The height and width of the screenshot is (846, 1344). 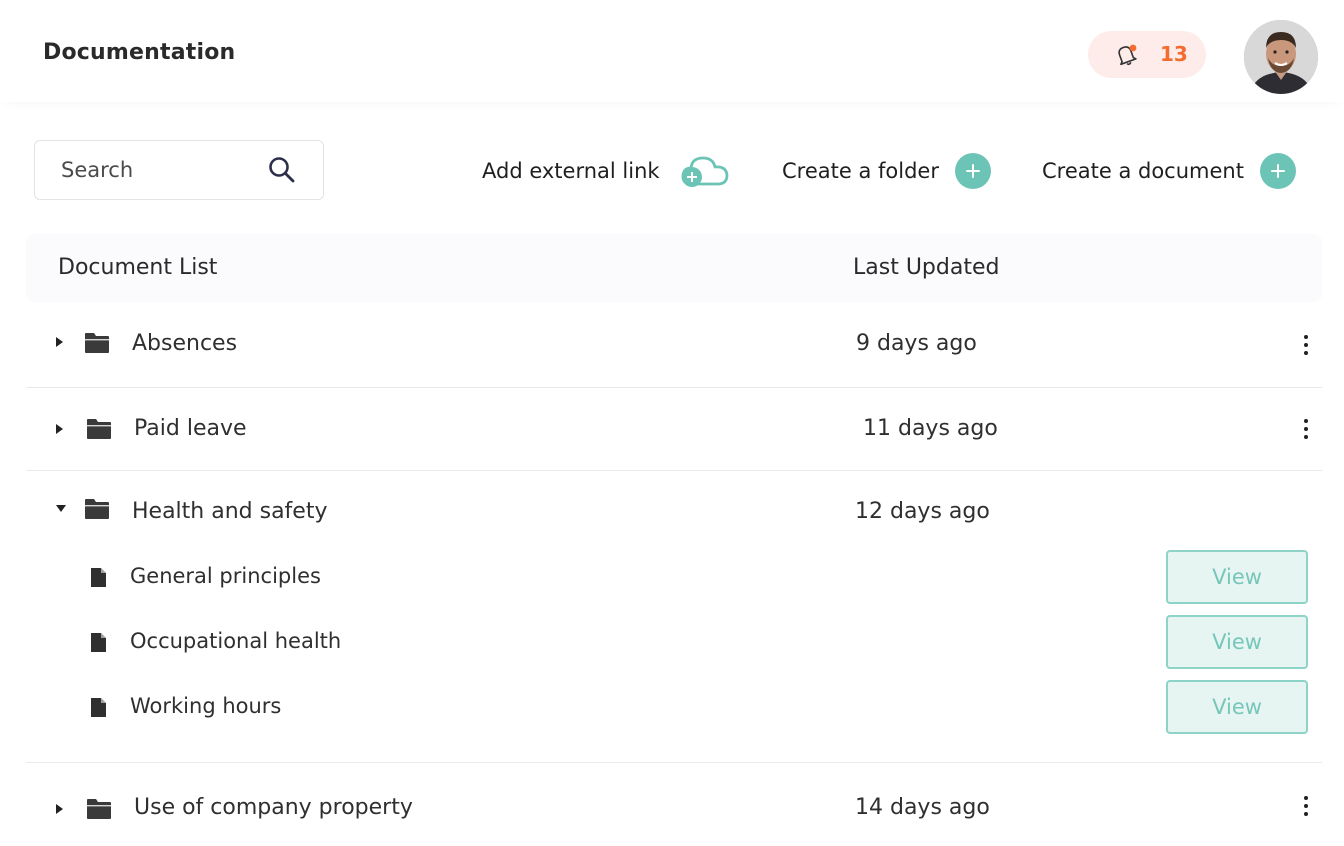 I want to click on document-name: Working hours, so click(x=205, y=706).